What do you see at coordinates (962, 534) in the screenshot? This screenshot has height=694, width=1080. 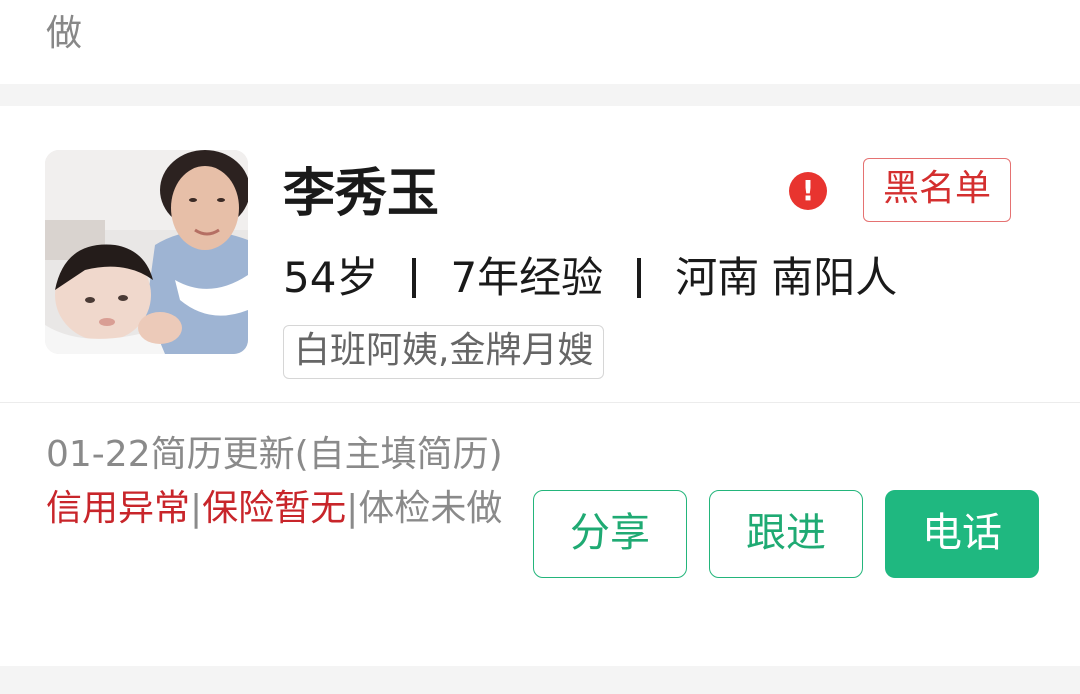 I see `call-button: 电话` at bounding box center [962, 534].